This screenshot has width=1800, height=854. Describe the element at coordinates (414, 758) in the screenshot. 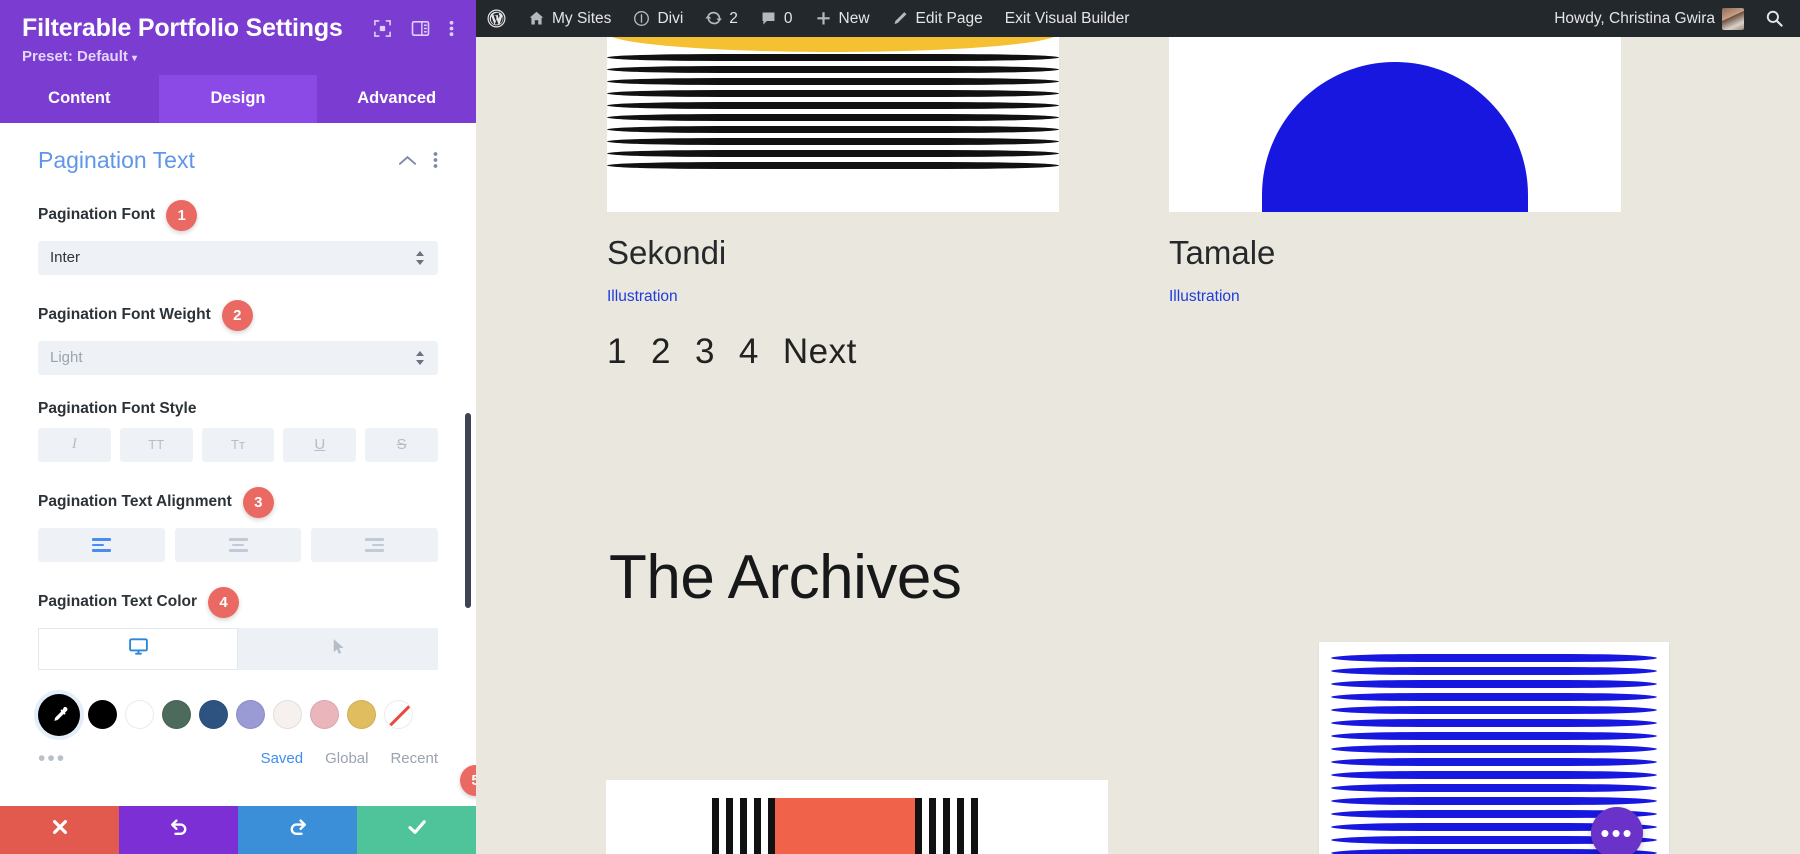

I see `swatch-tab-recent: Recent` at that location.